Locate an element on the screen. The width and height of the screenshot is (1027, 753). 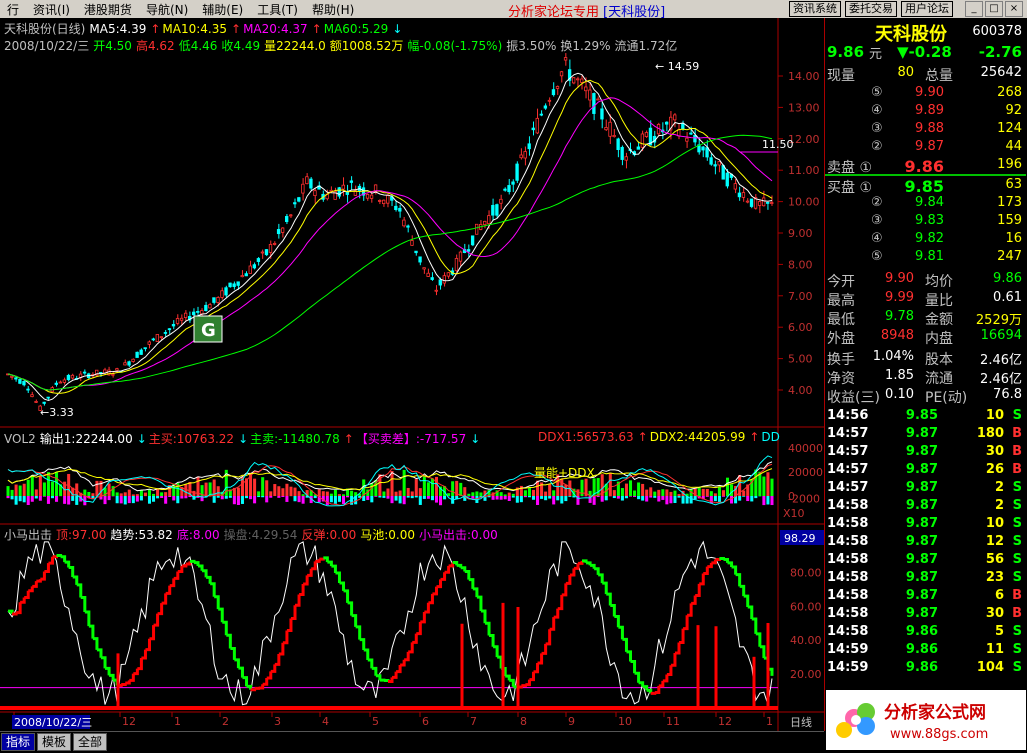
volume-row: 现量 80 总量 25642 is located at coordinates (925, 74).